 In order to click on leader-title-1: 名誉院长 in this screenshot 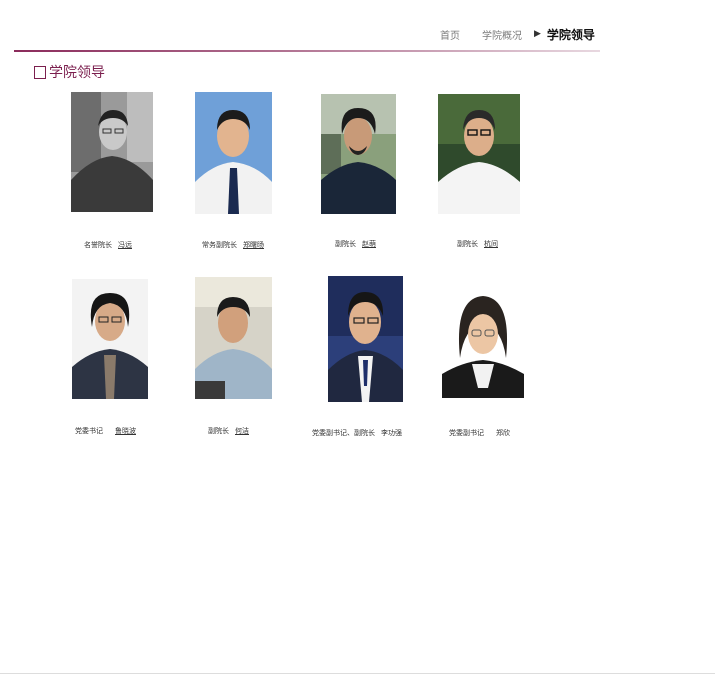, I will do `click(98, 245)`.